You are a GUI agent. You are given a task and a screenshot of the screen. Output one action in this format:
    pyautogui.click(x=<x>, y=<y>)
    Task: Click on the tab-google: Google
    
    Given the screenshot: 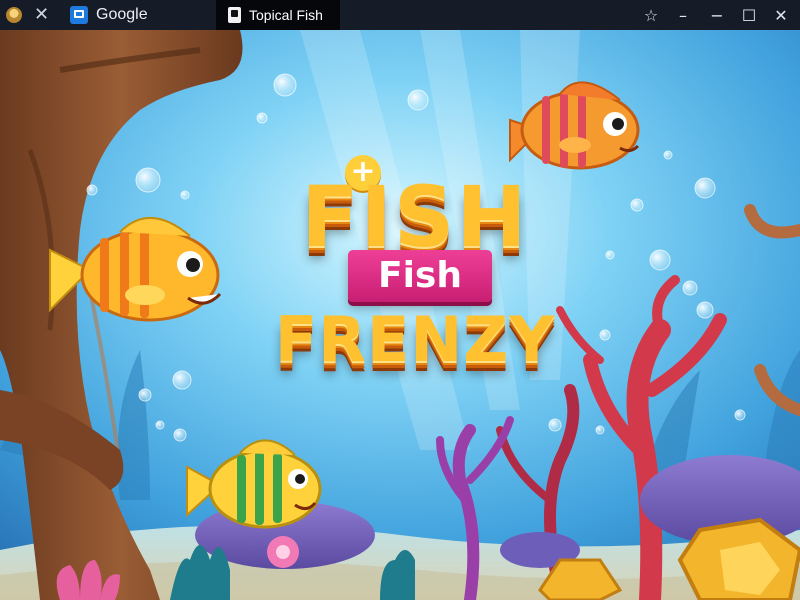 What is the action you would take?
    pyautogui.click(x=135, y=15)
    